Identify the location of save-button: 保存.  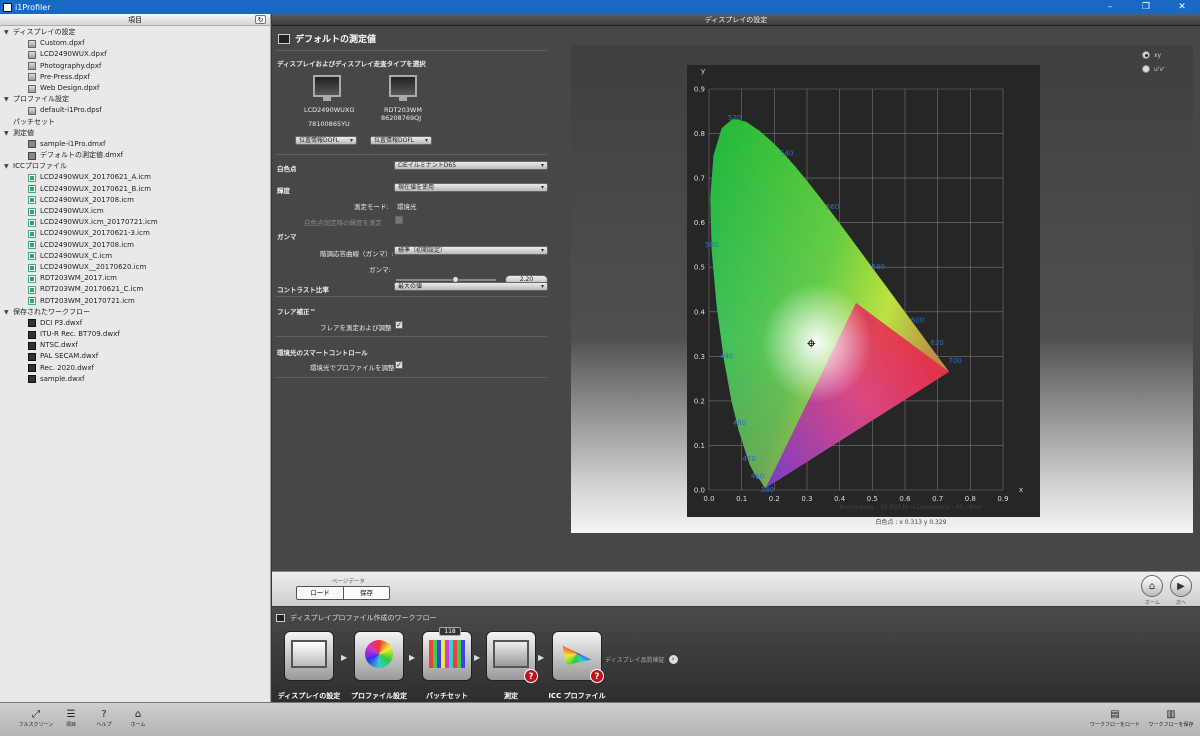
(366, 593).